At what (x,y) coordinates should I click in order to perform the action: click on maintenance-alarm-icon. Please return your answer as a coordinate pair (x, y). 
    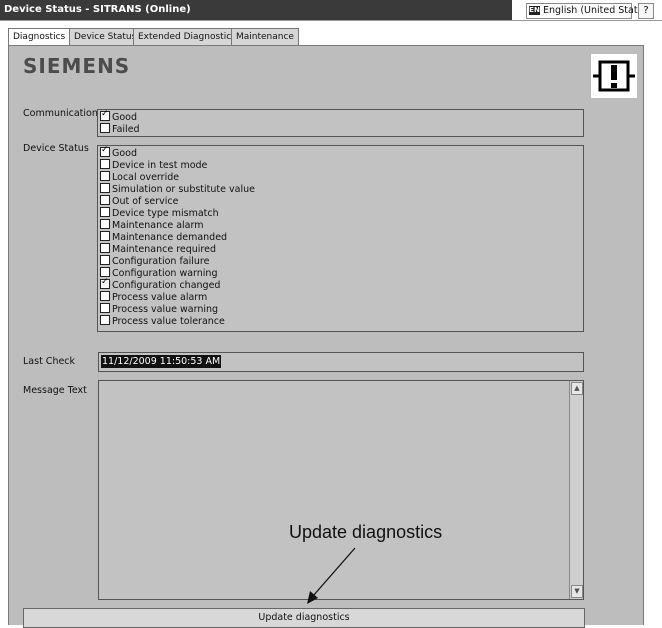
    Looking at the image, I should click on (614, 76).